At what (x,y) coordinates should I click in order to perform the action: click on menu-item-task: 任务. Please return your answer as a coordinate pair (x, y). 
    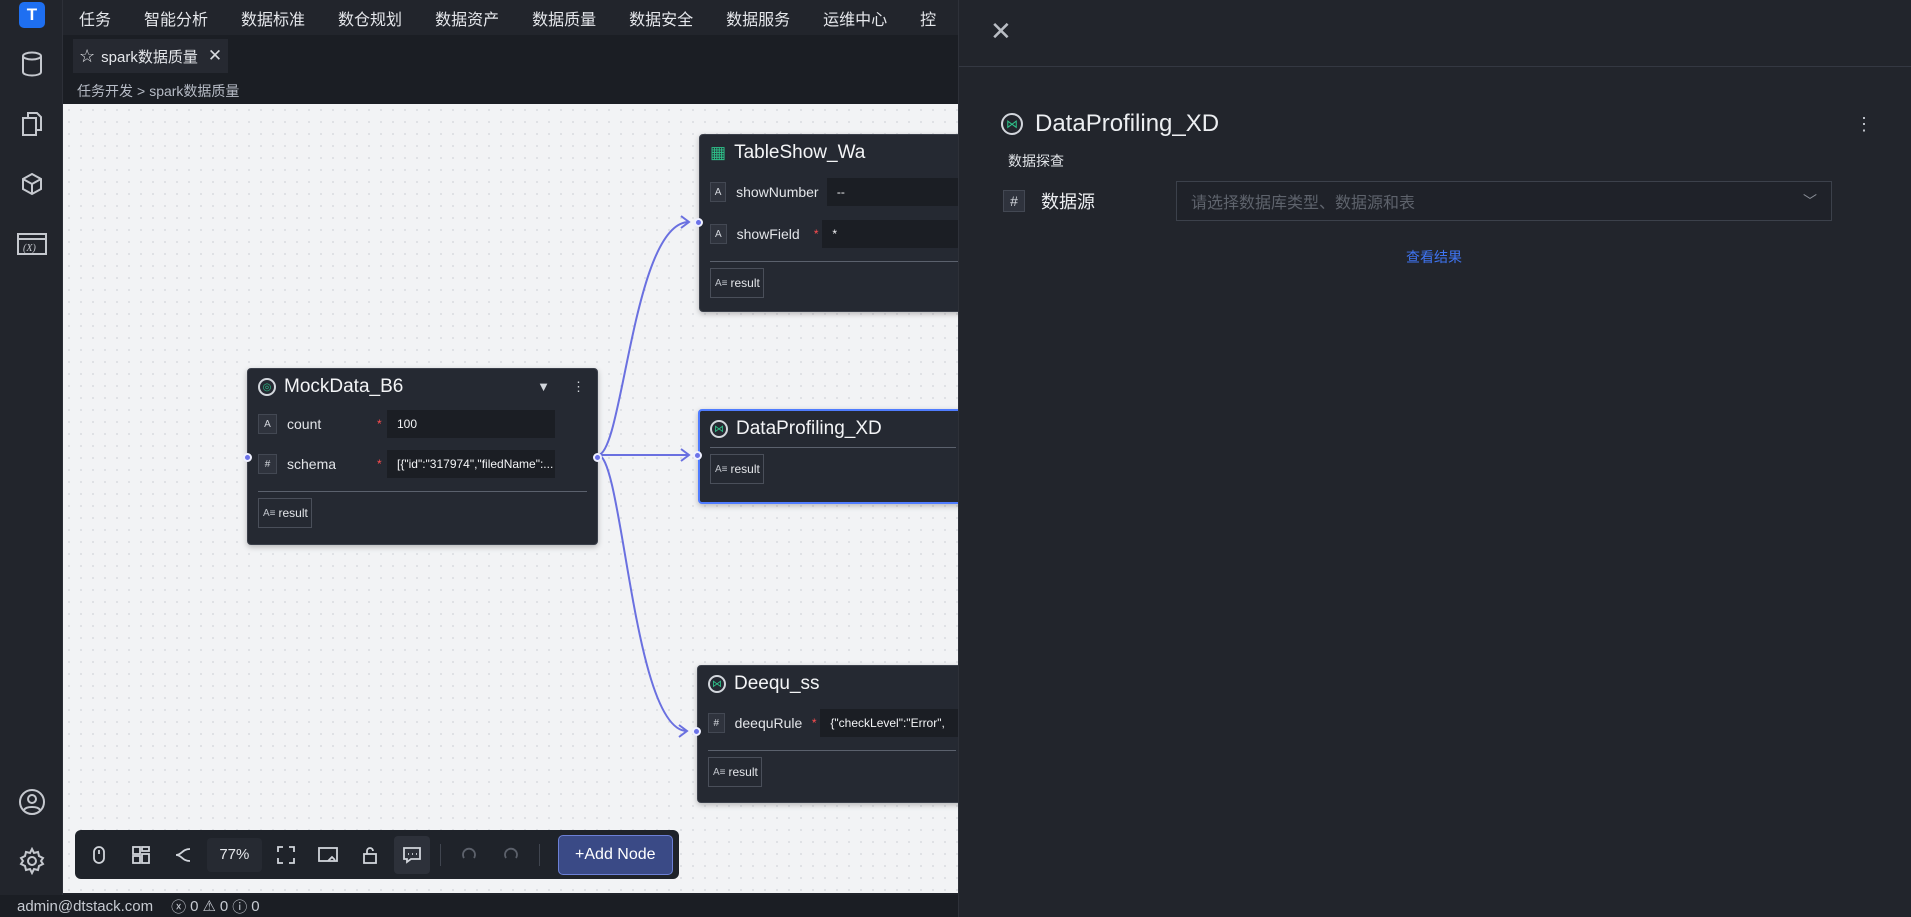
    Looking at the image, I should click on (95, 18).